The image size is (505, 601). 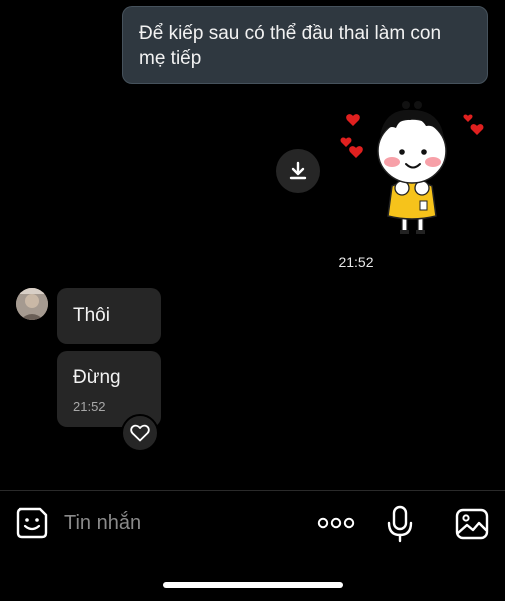 What do you see at coordinates (174, 523) in the screenshot?
I see `message-input: Tin nhắn` at bounding box center [174, 523].